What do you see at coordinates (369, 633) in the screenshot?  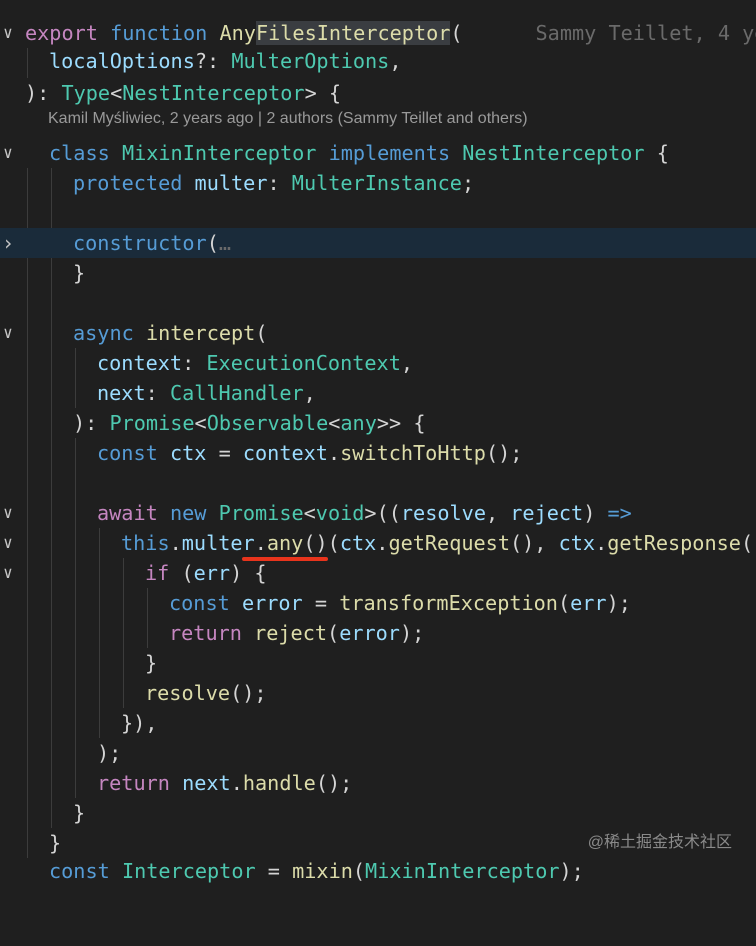 I see `code-token: error` at bounding box center [369, 633].